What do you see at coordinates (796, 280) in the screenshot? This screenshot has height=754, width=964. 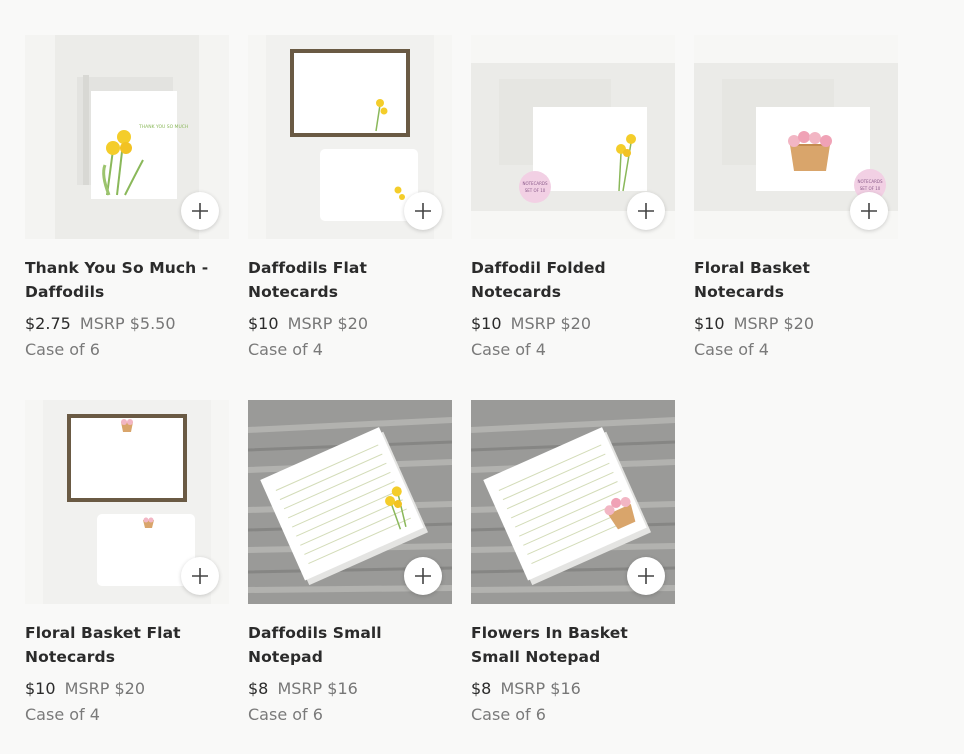 I see `product-title: Floral Basket Notecards` at bounding box center [796, 280].